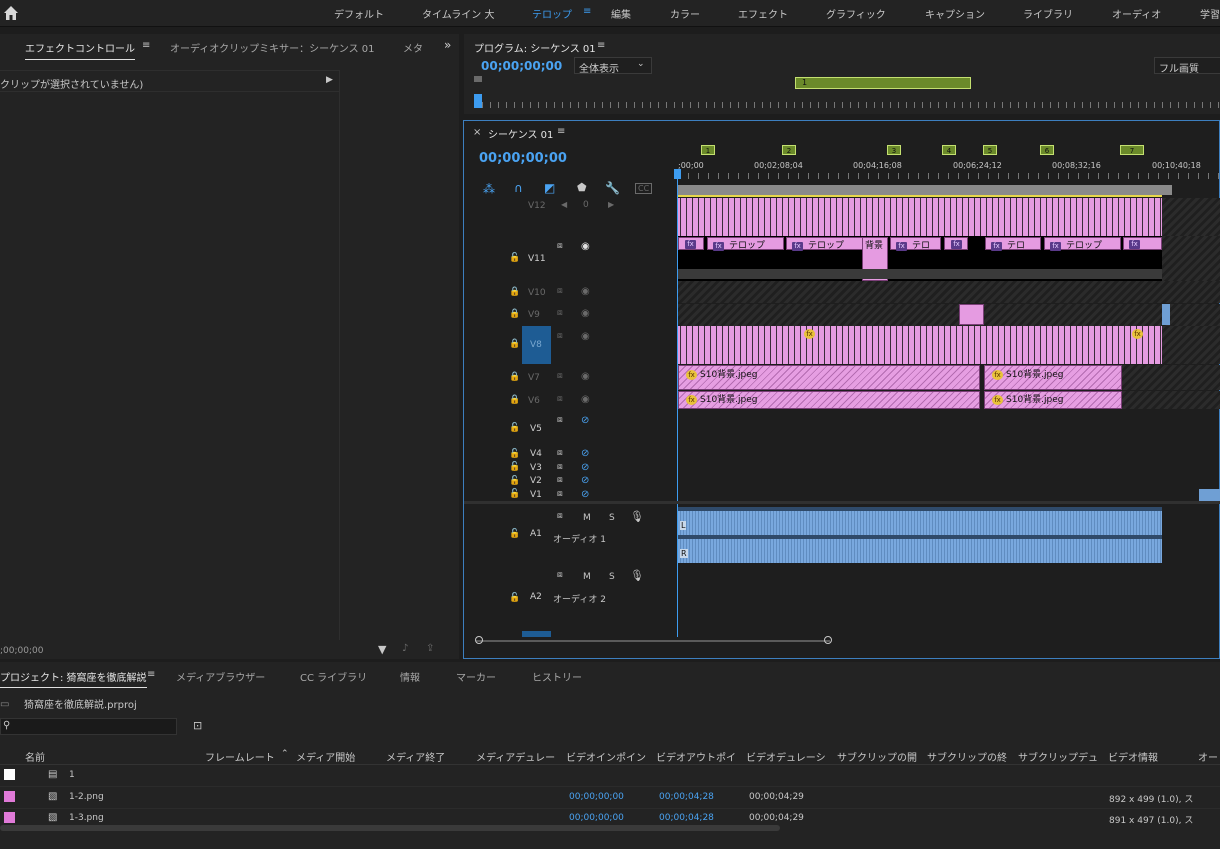 The height and width of the screenshot is (849, 1220). What do you see at coordinates (1058, 756) in the screenshot?
I see `column-header: サブクリップデュ` at bounding box center [1058, 756].